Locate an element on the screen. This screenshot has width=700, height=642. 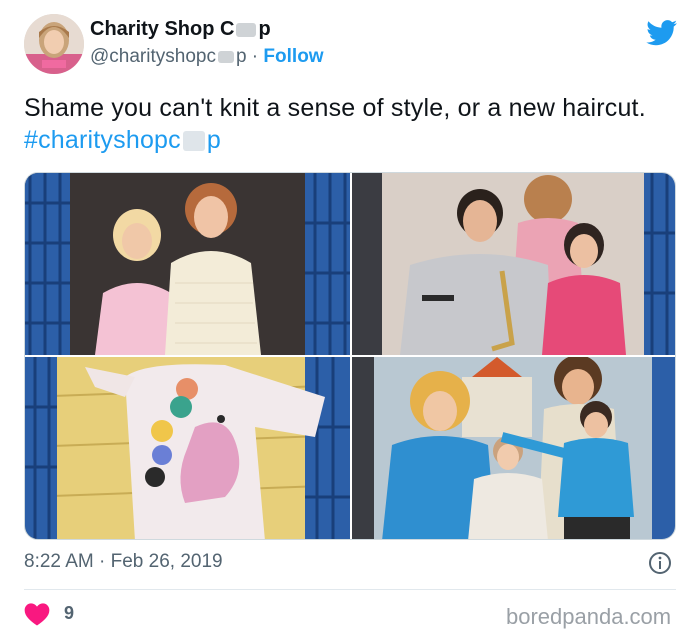
avatar is located at coordinates (54, 44).